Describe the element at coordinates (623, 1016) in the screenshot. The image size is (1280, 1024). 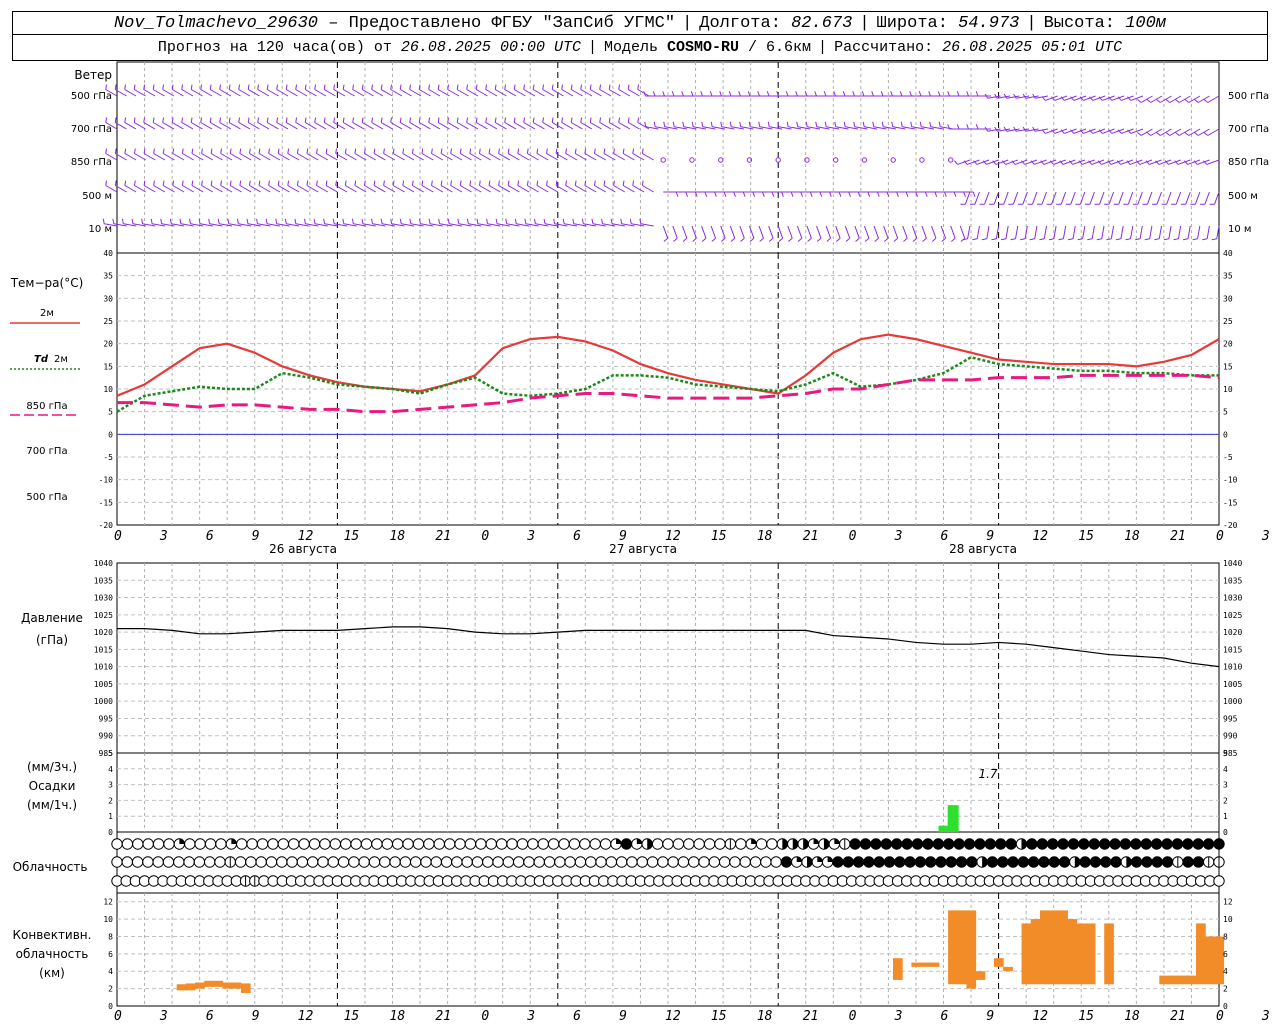
I see `time-tick-bottom: 9` at that location.